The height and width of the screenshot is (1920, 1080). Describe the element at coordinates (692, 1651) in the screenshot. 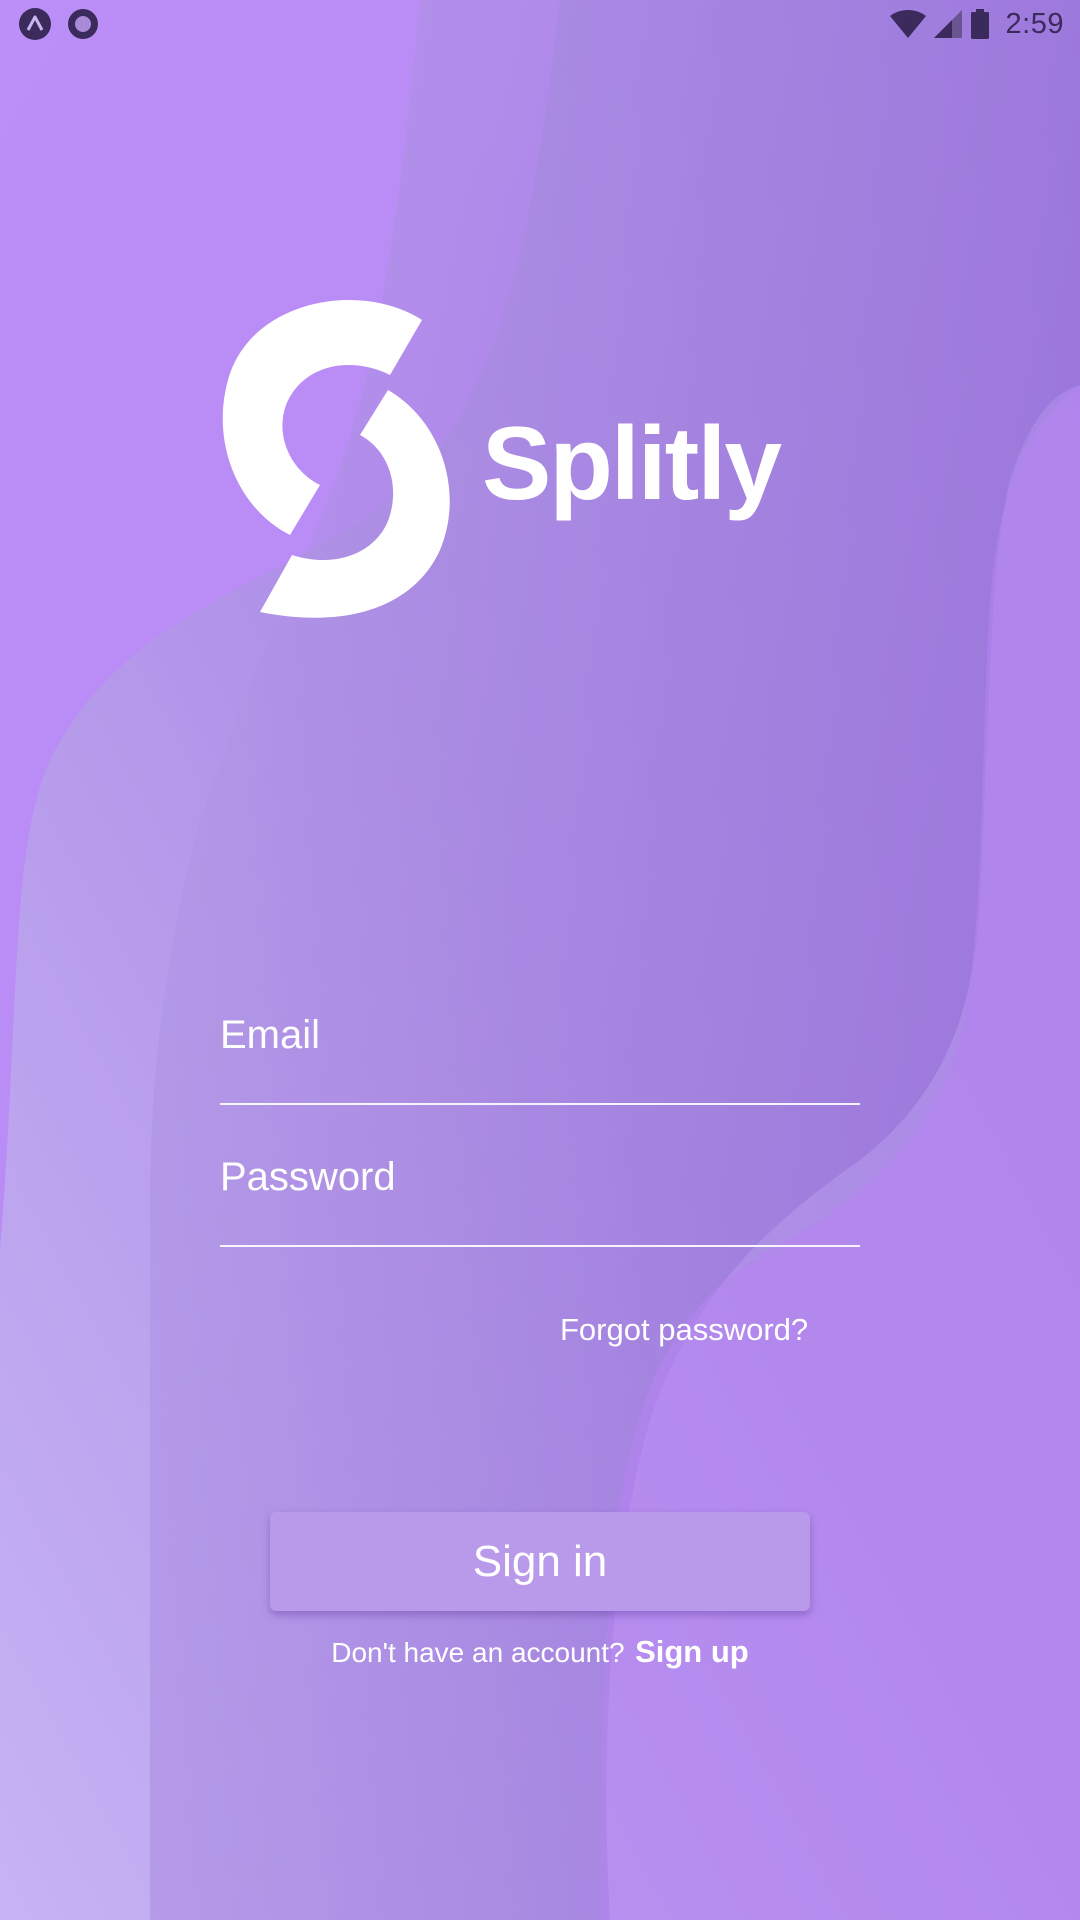

I see `sign-up-link: Sign up` at that location.